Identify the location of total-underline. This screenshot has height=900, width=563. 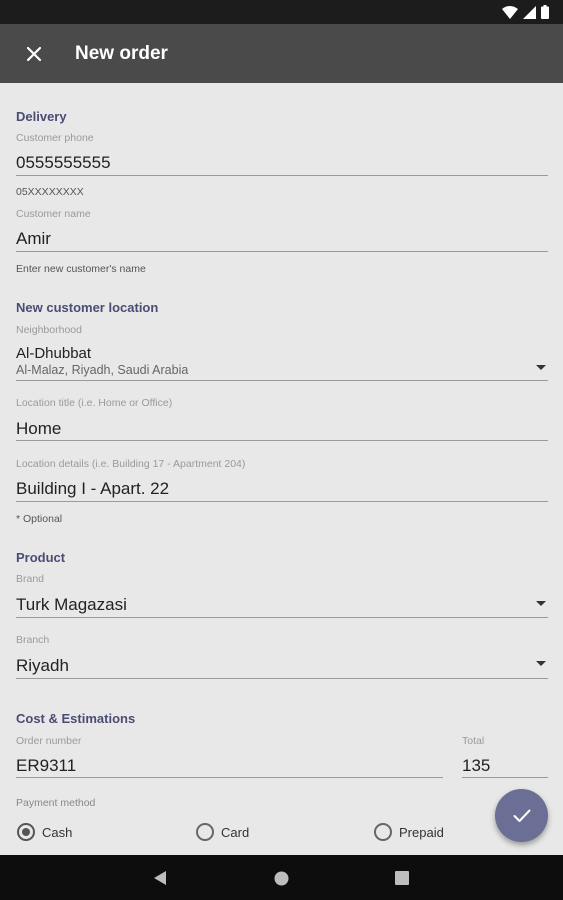
(505, 777).